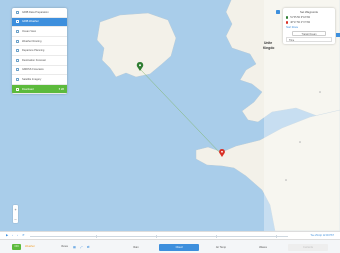  Describe the element at coordinates (300, 22) in the screenshot. I see `waypoint-coordinates: 48°17.5N 4°37.5W` at that location.